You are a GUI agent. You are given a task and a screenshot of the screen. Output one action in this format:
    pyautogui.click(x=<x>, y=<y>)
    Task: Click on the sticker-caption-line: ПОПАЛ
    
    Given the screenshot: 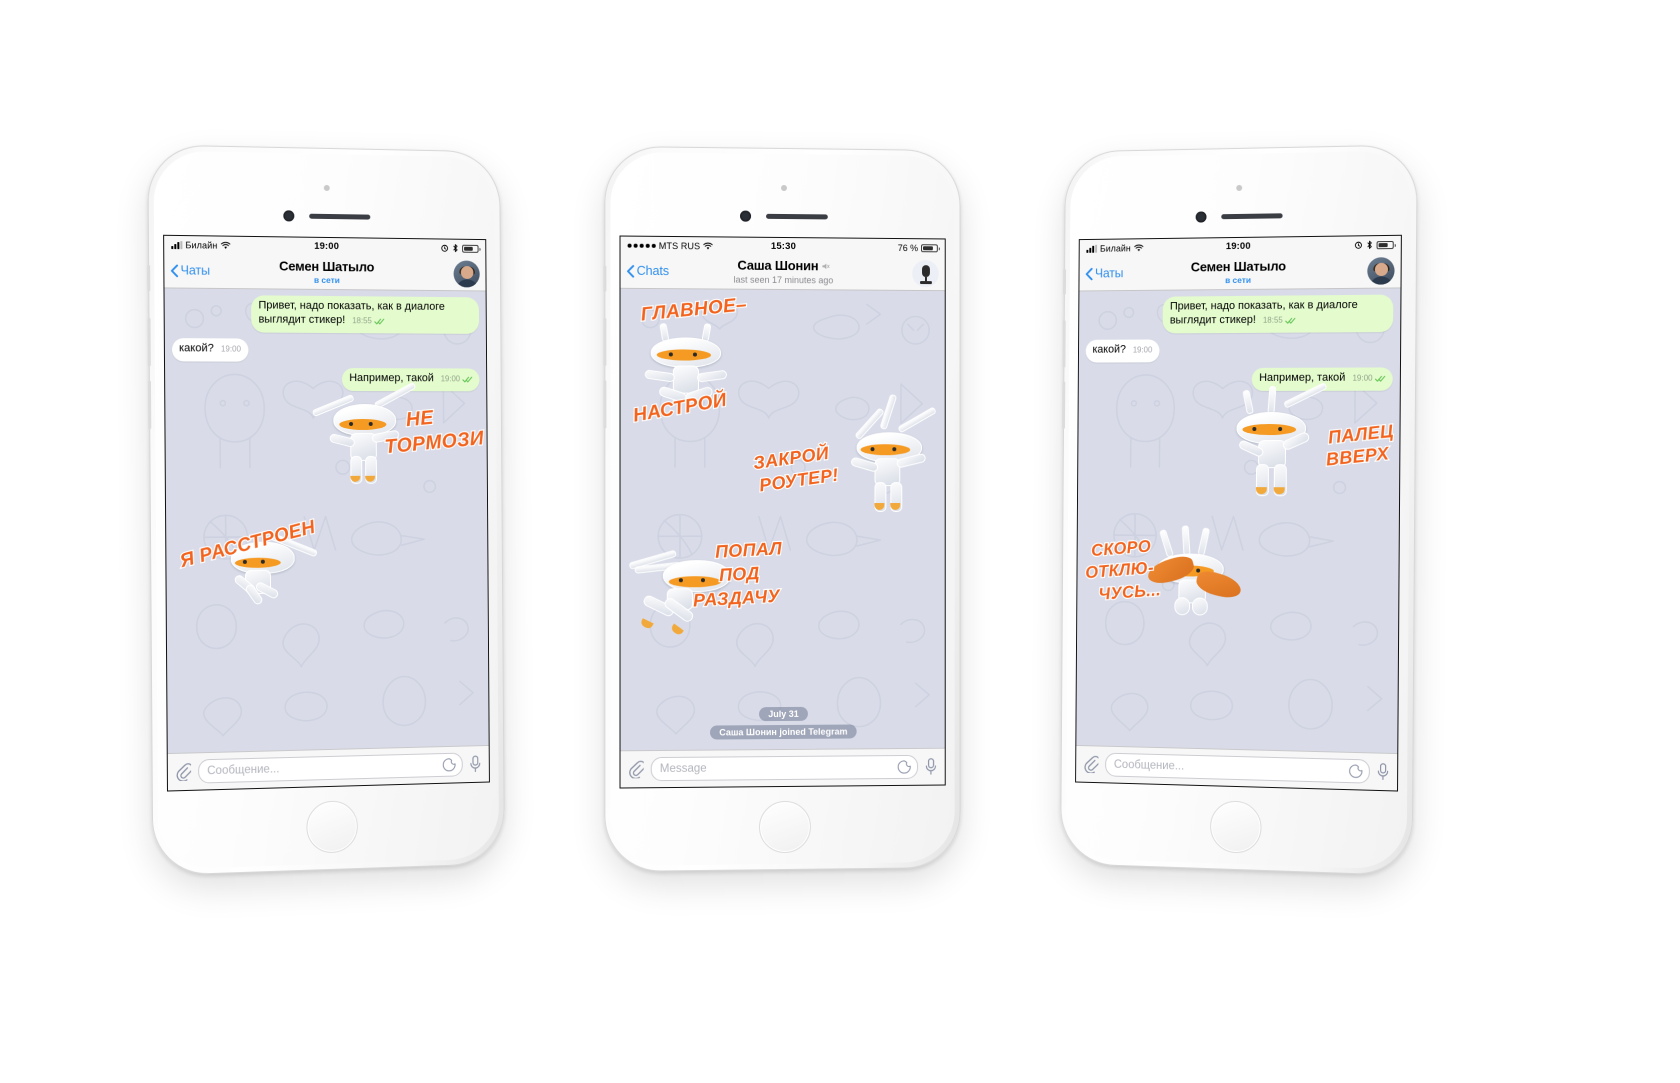 What is the action you would take?
    pyautogui.click(x=748, y=550)
    